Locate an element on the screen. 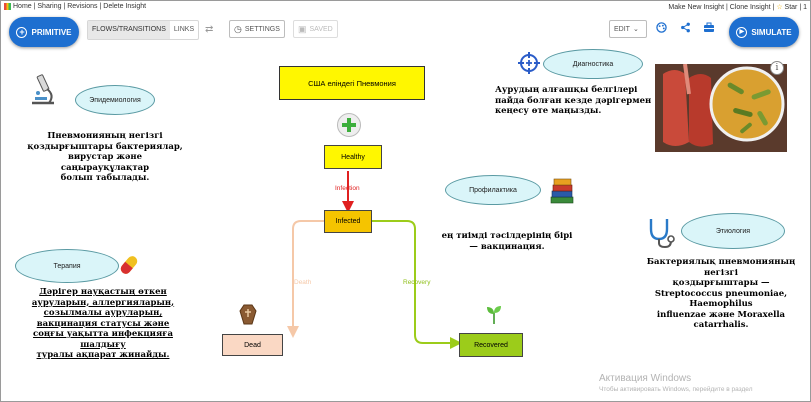  death-flow is located at coordinates (305, 279).